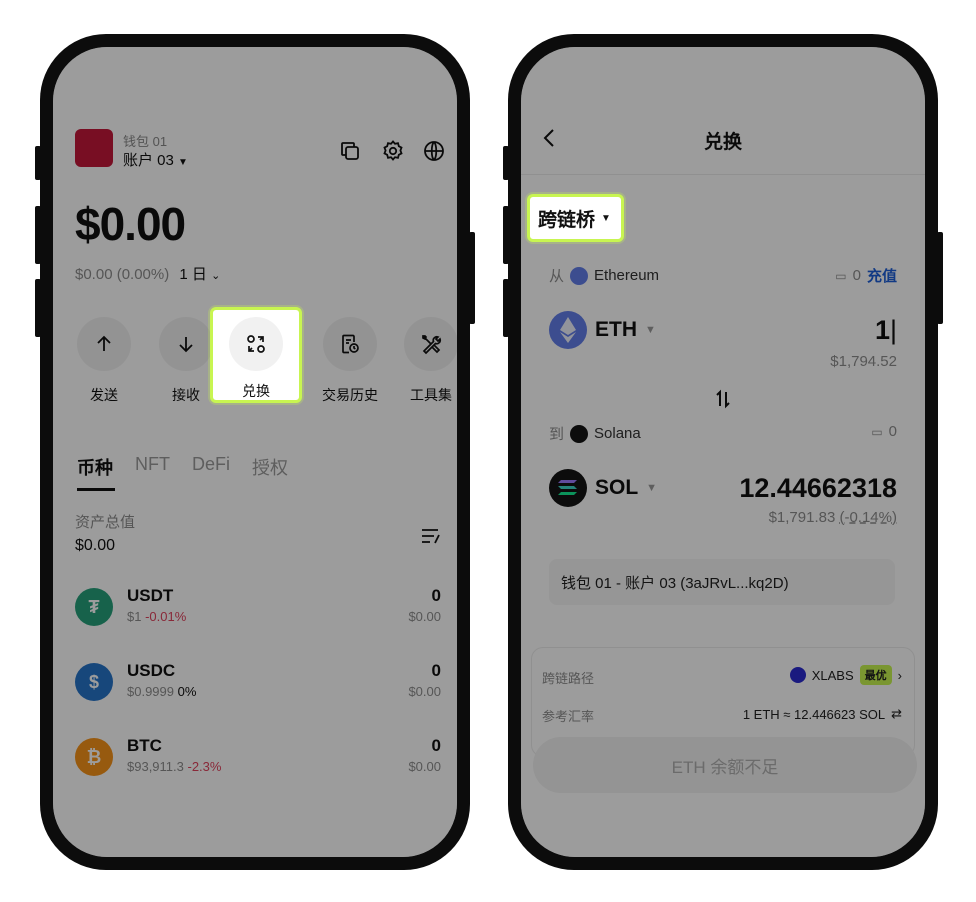 Image resolution: width=976 pixels, height=902 pixels. Describe the element at coordinates (204, 766) in the screenshot. I see `token-change: -2.3%` at that location.